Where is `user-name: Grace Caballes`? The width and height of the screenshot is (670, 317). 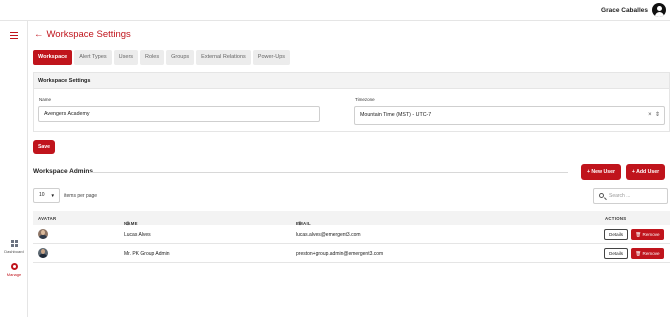 user-name: Grace Caballes is located at coordinates (624, 10).